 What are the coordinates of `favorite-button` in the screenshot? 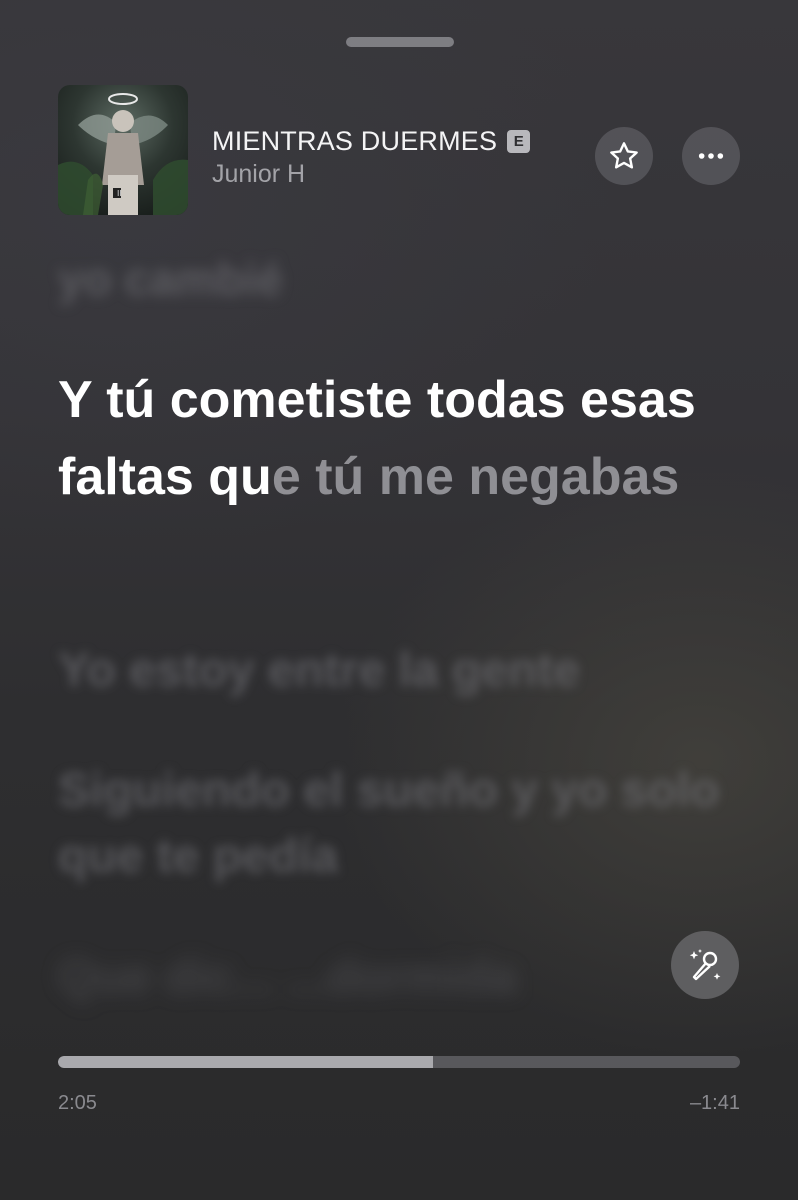 It's located at (624, 156).